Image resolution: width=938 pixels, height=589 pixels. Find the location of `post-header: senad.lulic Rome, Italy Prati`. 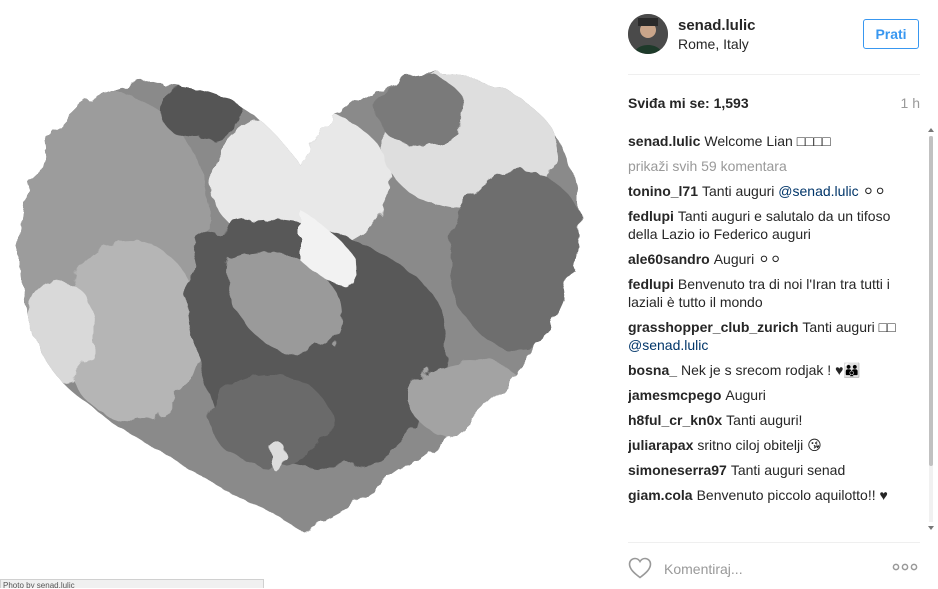

post-header: senad.lulic Rome, Italy Prati is located at coordinates (774, 44).